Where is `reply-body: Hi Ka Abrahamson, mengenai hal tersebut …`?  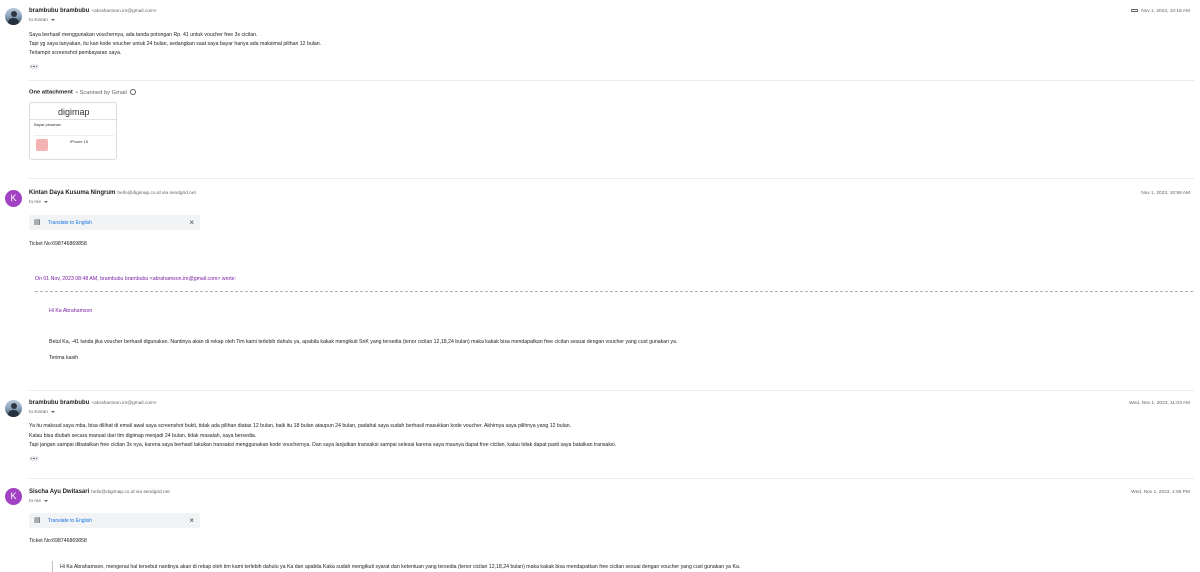 reply-body: Hi Ka Abrahamson, mengenai hal tersebut … is located at coordinates (400, 567).